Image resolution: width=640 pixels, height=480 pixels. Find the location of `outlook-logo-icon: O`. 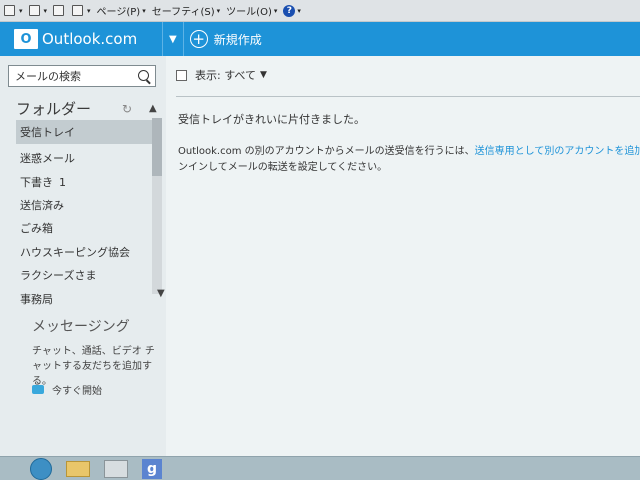

outlook-logo-icon: O is located at coordinates (26, 39).